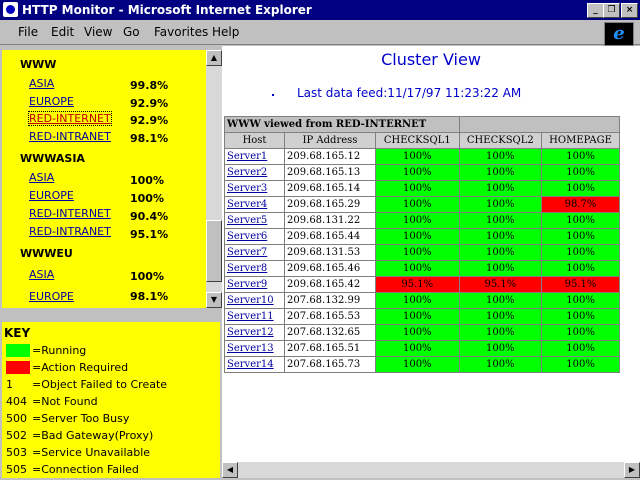 This screenshot has width=640, height=480. I want to click on restore-button: ❐, so click(611, 10).